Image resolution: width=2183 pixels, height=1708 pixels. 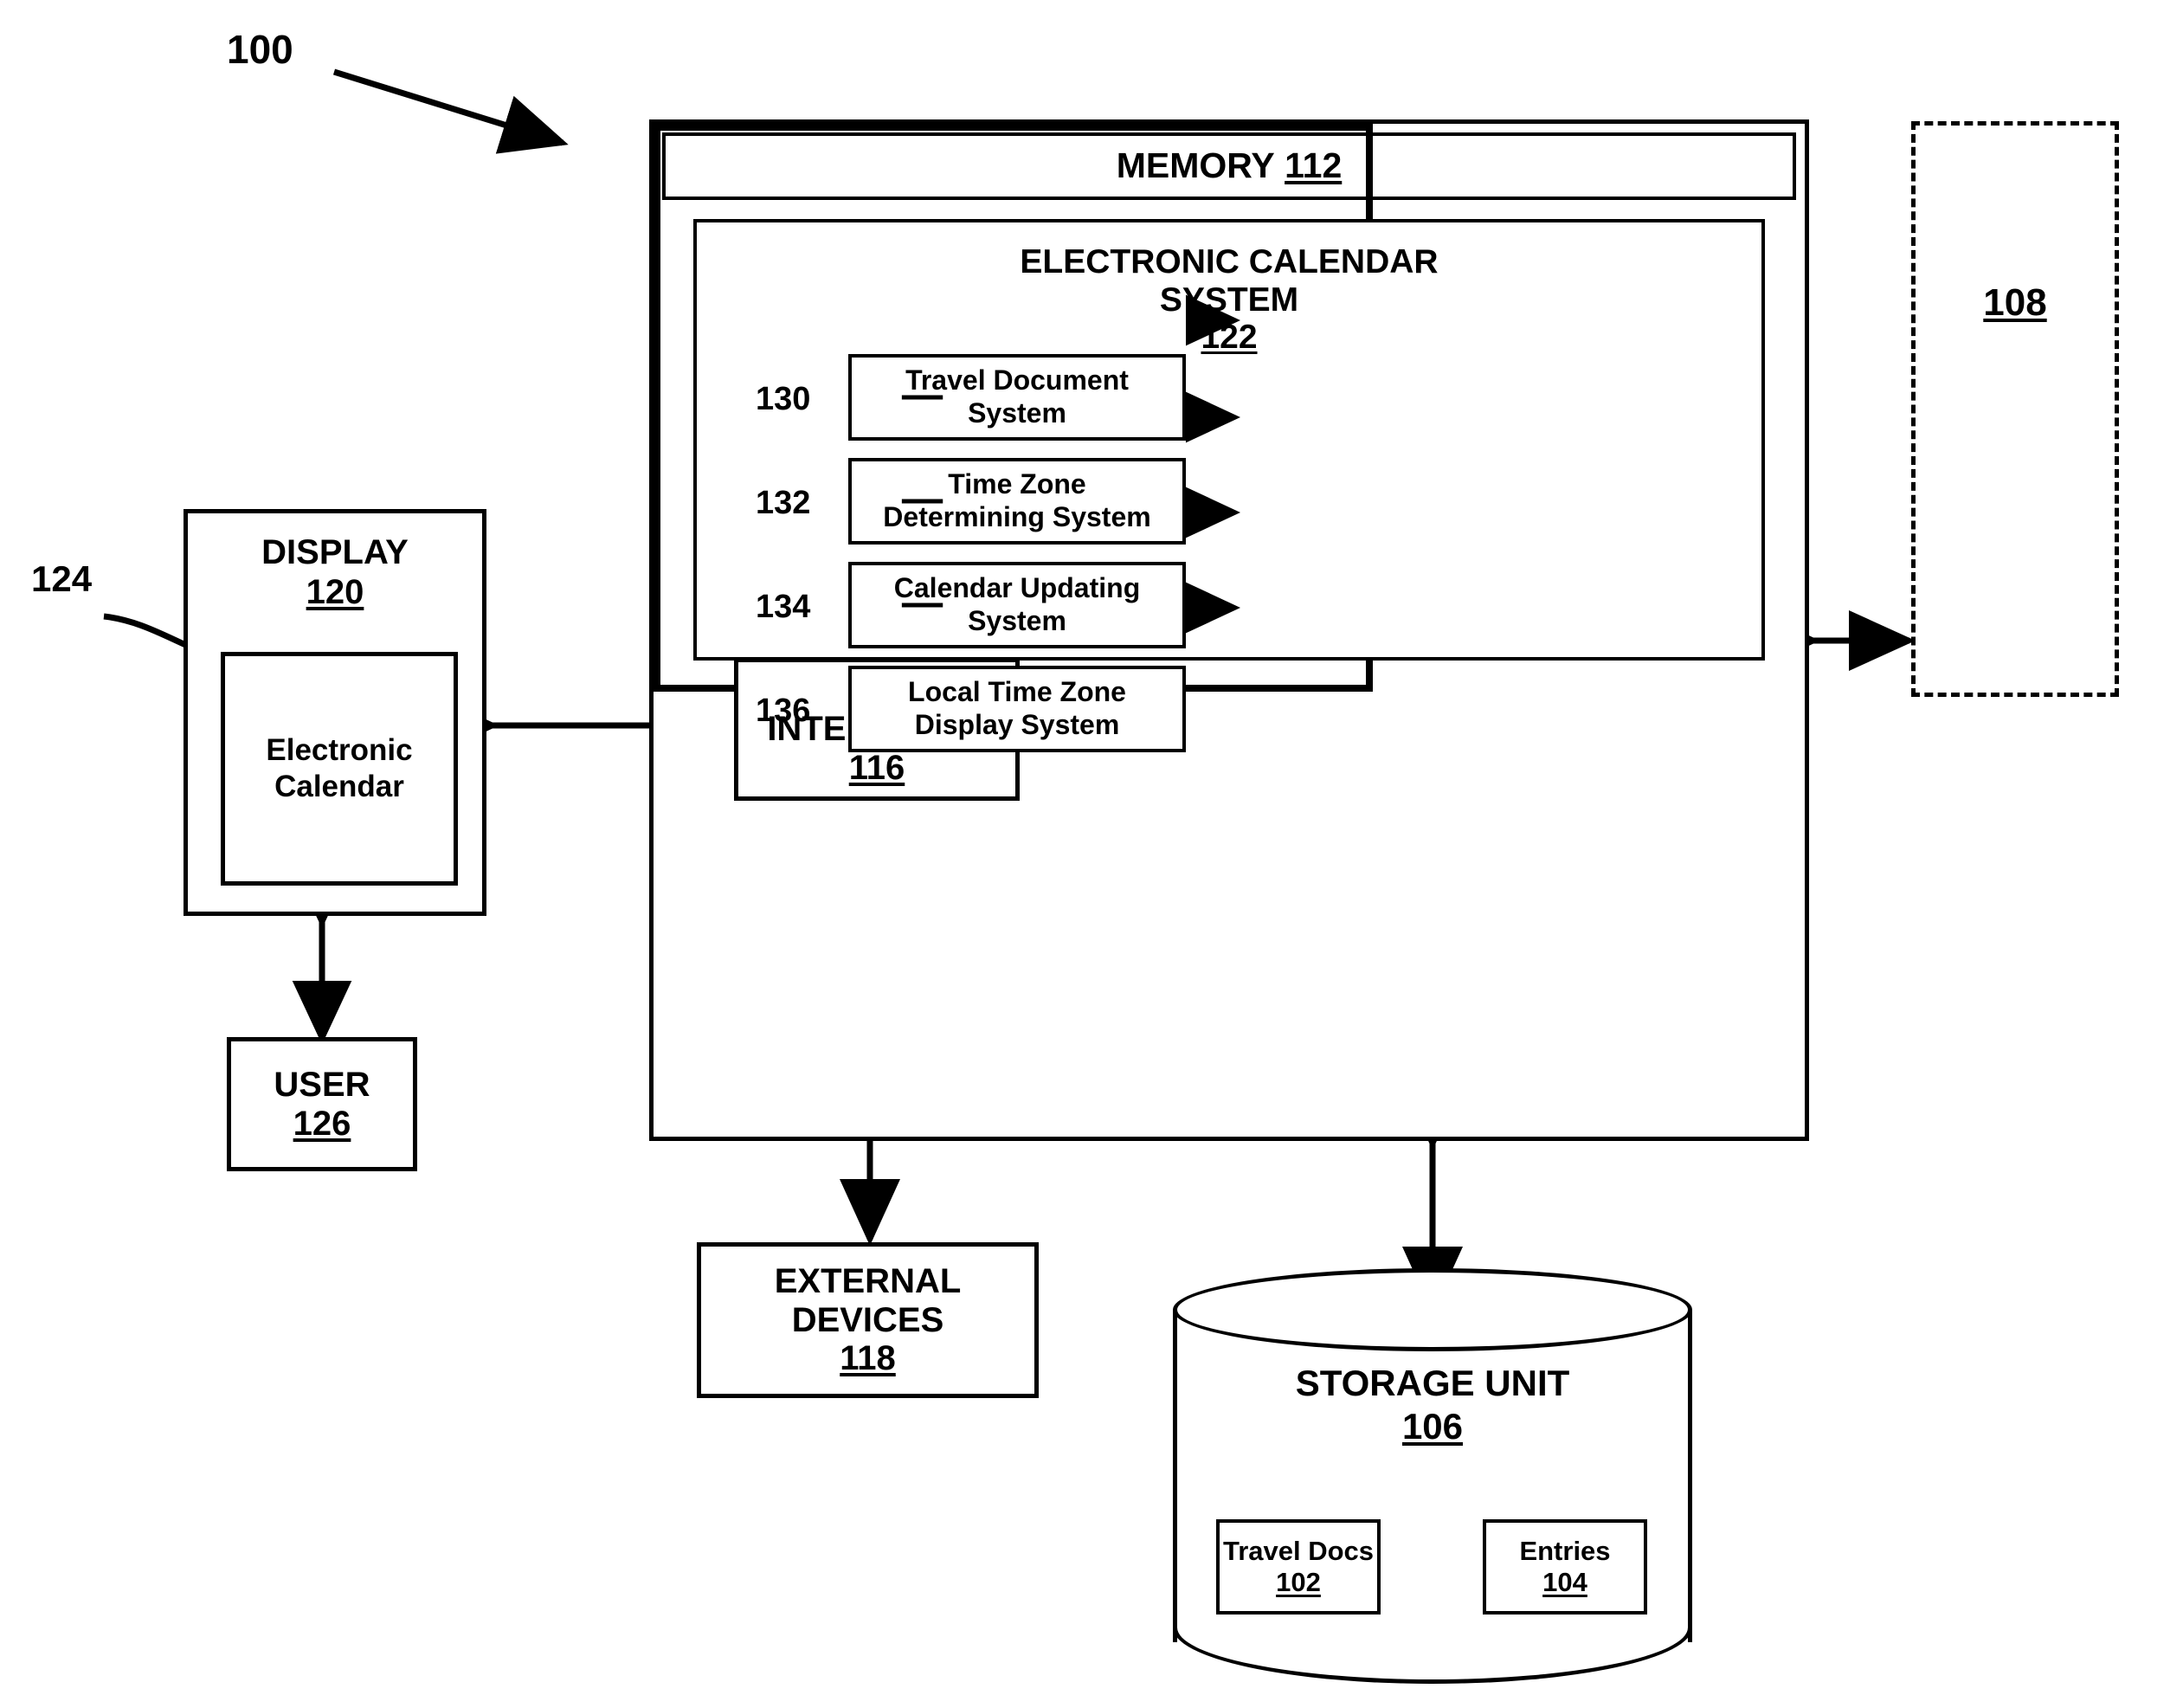 I want to click on user-box: USER 126, so click(x=322, y=1104).